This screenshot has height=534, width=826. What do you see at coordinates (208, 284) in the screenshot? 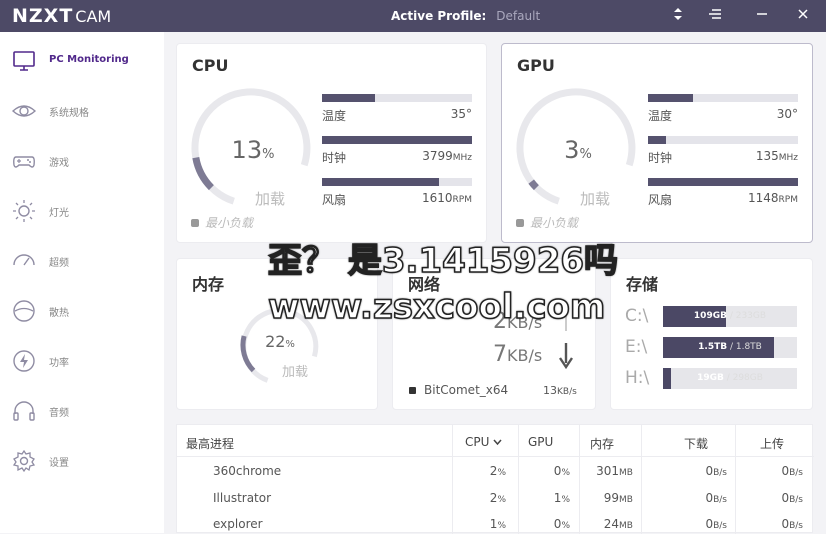
I see `memory-title: 内存` at bounding box center [208, 284].